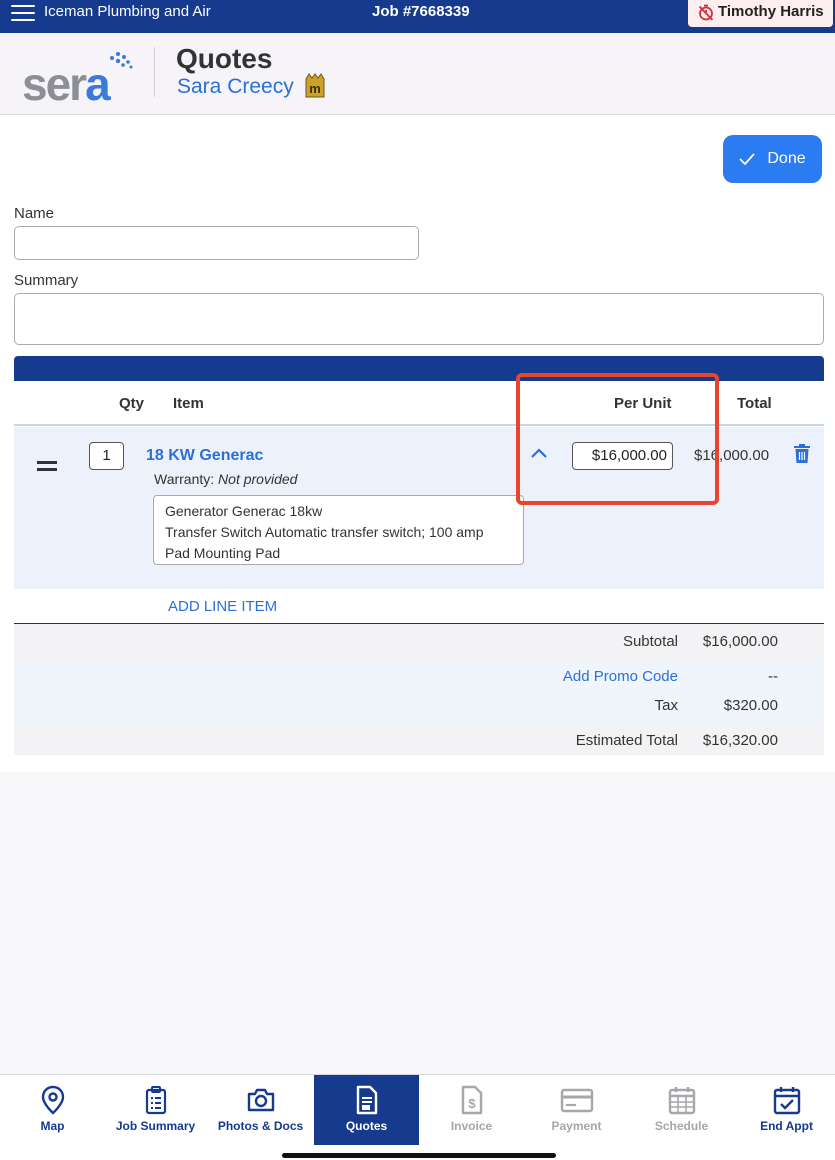  Describe the element at coordinates (706, 12) in the screenshot. I see `timer-off-icon` at that location.